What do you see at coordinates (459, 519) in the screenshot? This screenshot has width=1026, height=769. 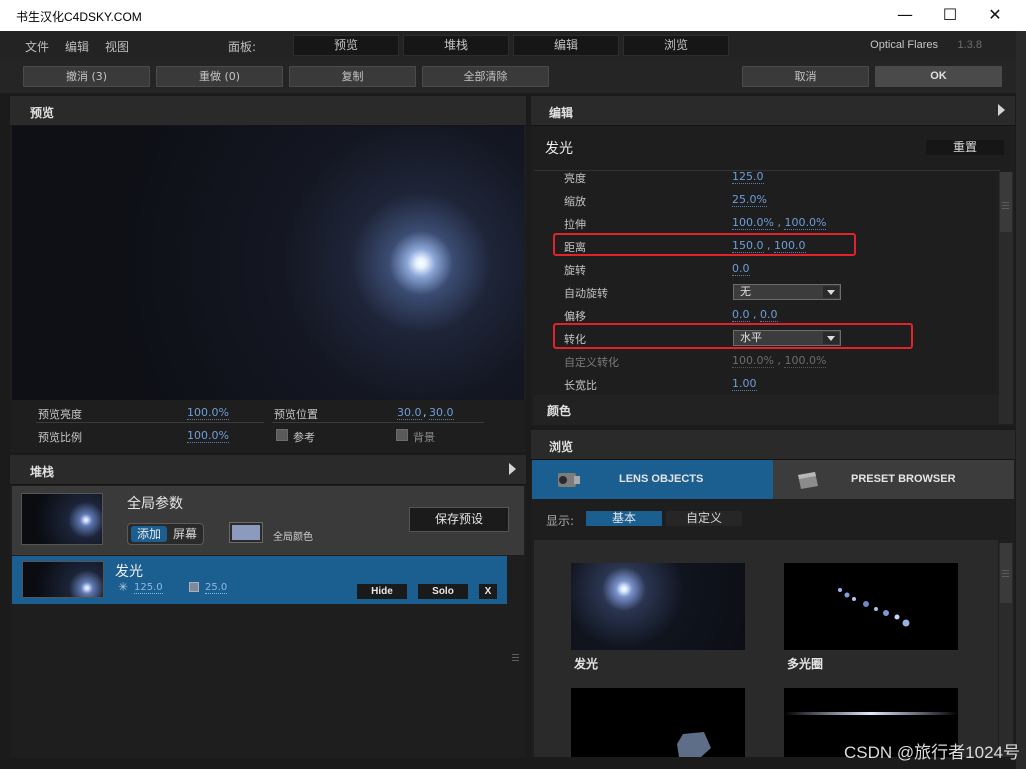 I see `save-preset-button: 保存预设` at bounding box center [459, 519].